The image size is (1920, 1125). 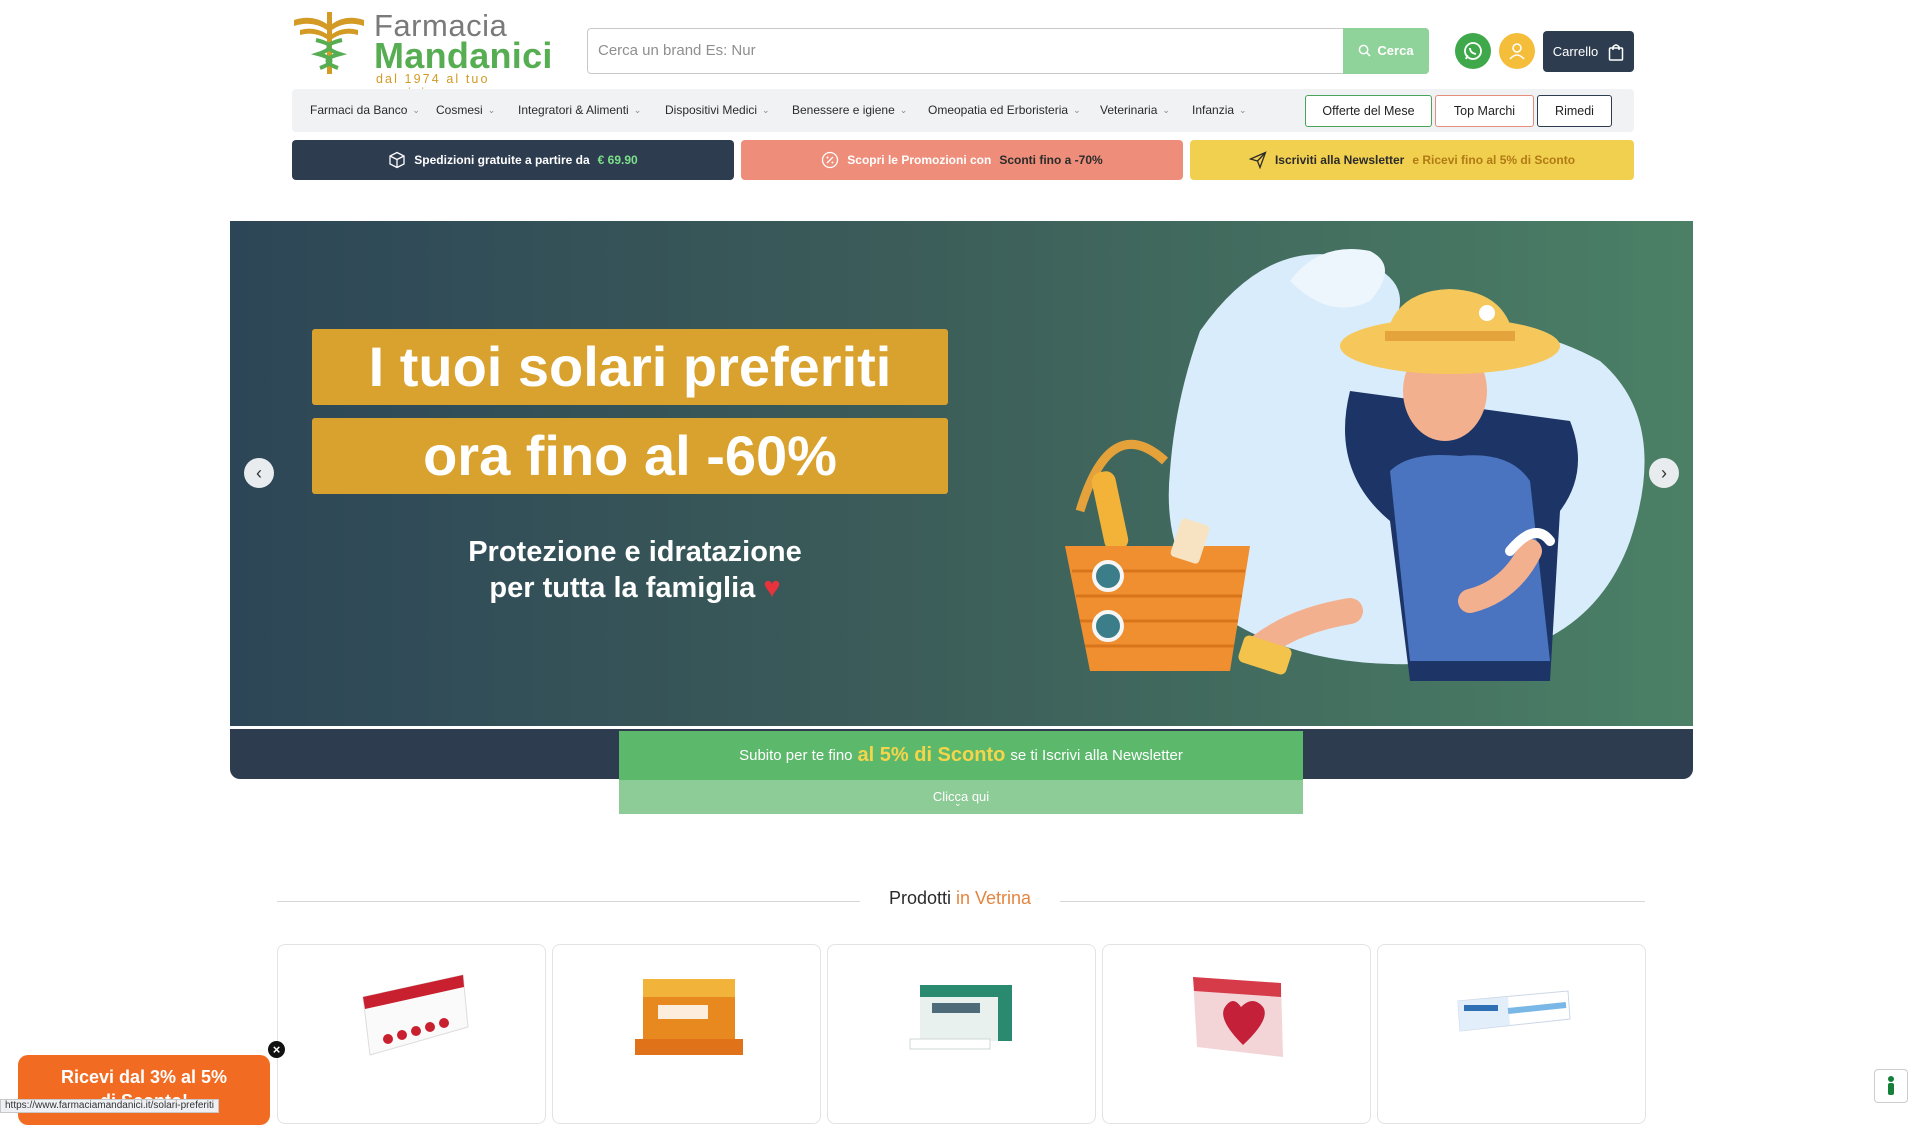 I want to click on free-shipping-bar: Spedizioni gratuite a partire da € 69.90, so click(x=513, y=160).